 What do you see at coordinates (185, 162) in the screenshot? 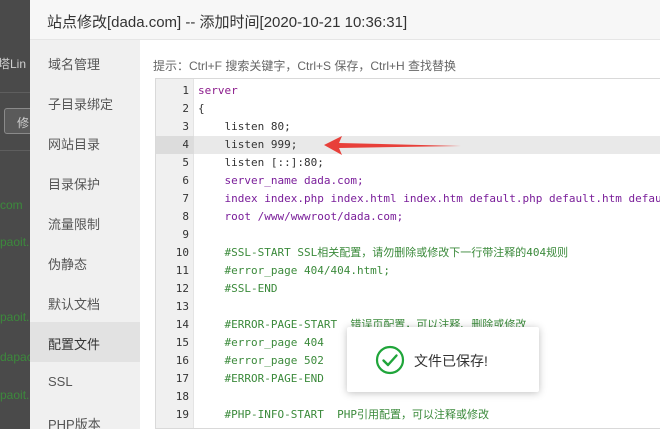
I see `line-number: 5` at bounding box center [185, 162].